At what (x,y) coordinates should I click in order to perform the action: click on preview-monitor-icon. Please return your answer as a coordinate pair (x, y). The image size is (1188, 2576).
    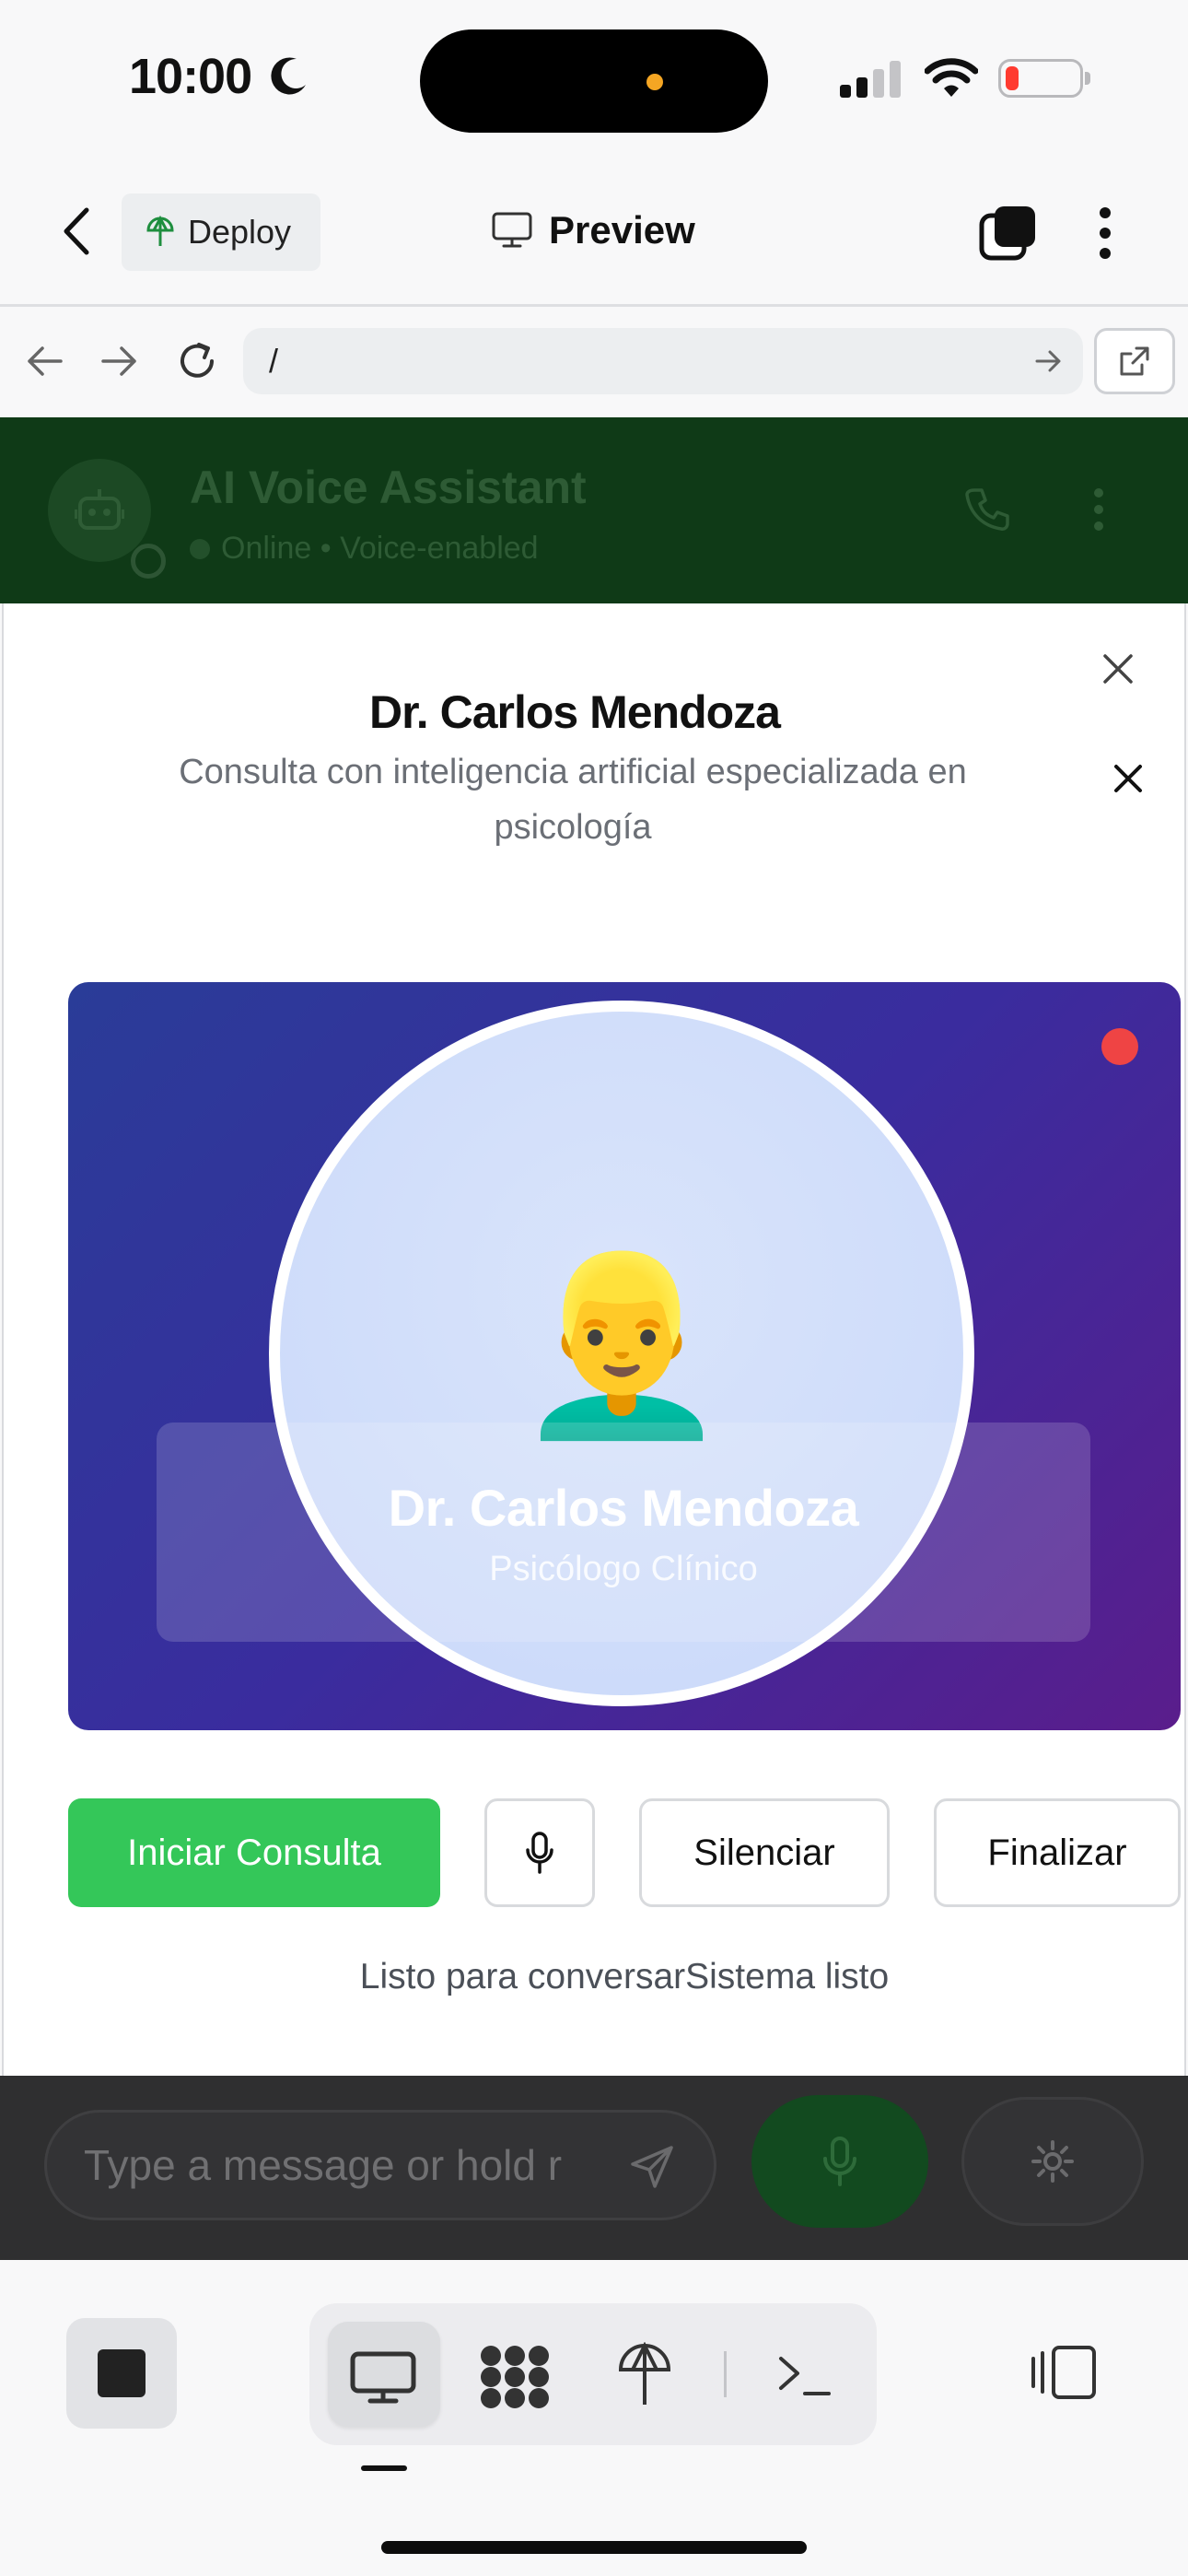
    Looking at the image, I should click on (383, 2378).